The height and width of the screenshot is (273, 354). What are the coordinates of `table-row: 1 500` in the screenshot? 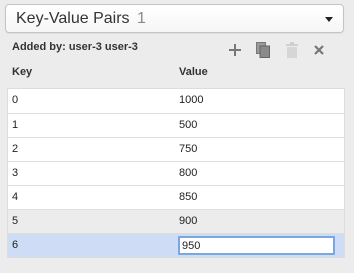 It's located at (176, 125).